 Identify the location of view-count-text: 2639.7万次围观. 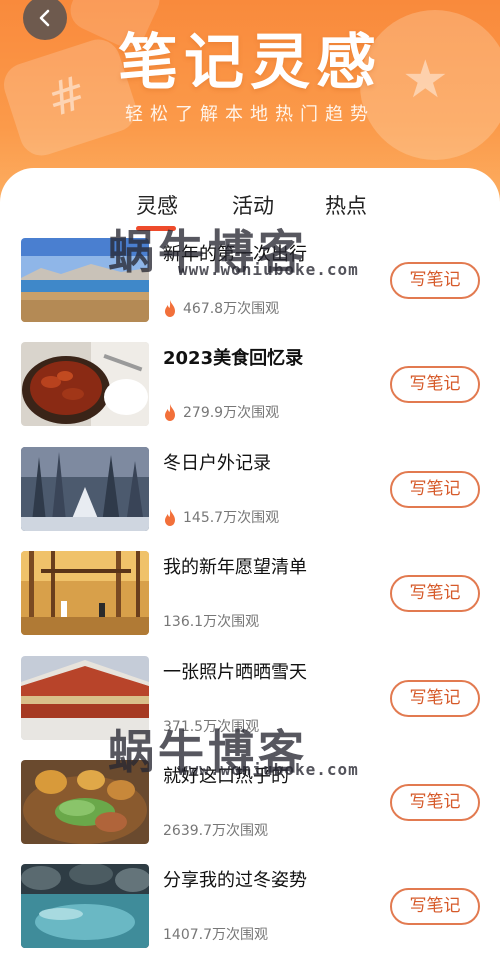
(215, 831).